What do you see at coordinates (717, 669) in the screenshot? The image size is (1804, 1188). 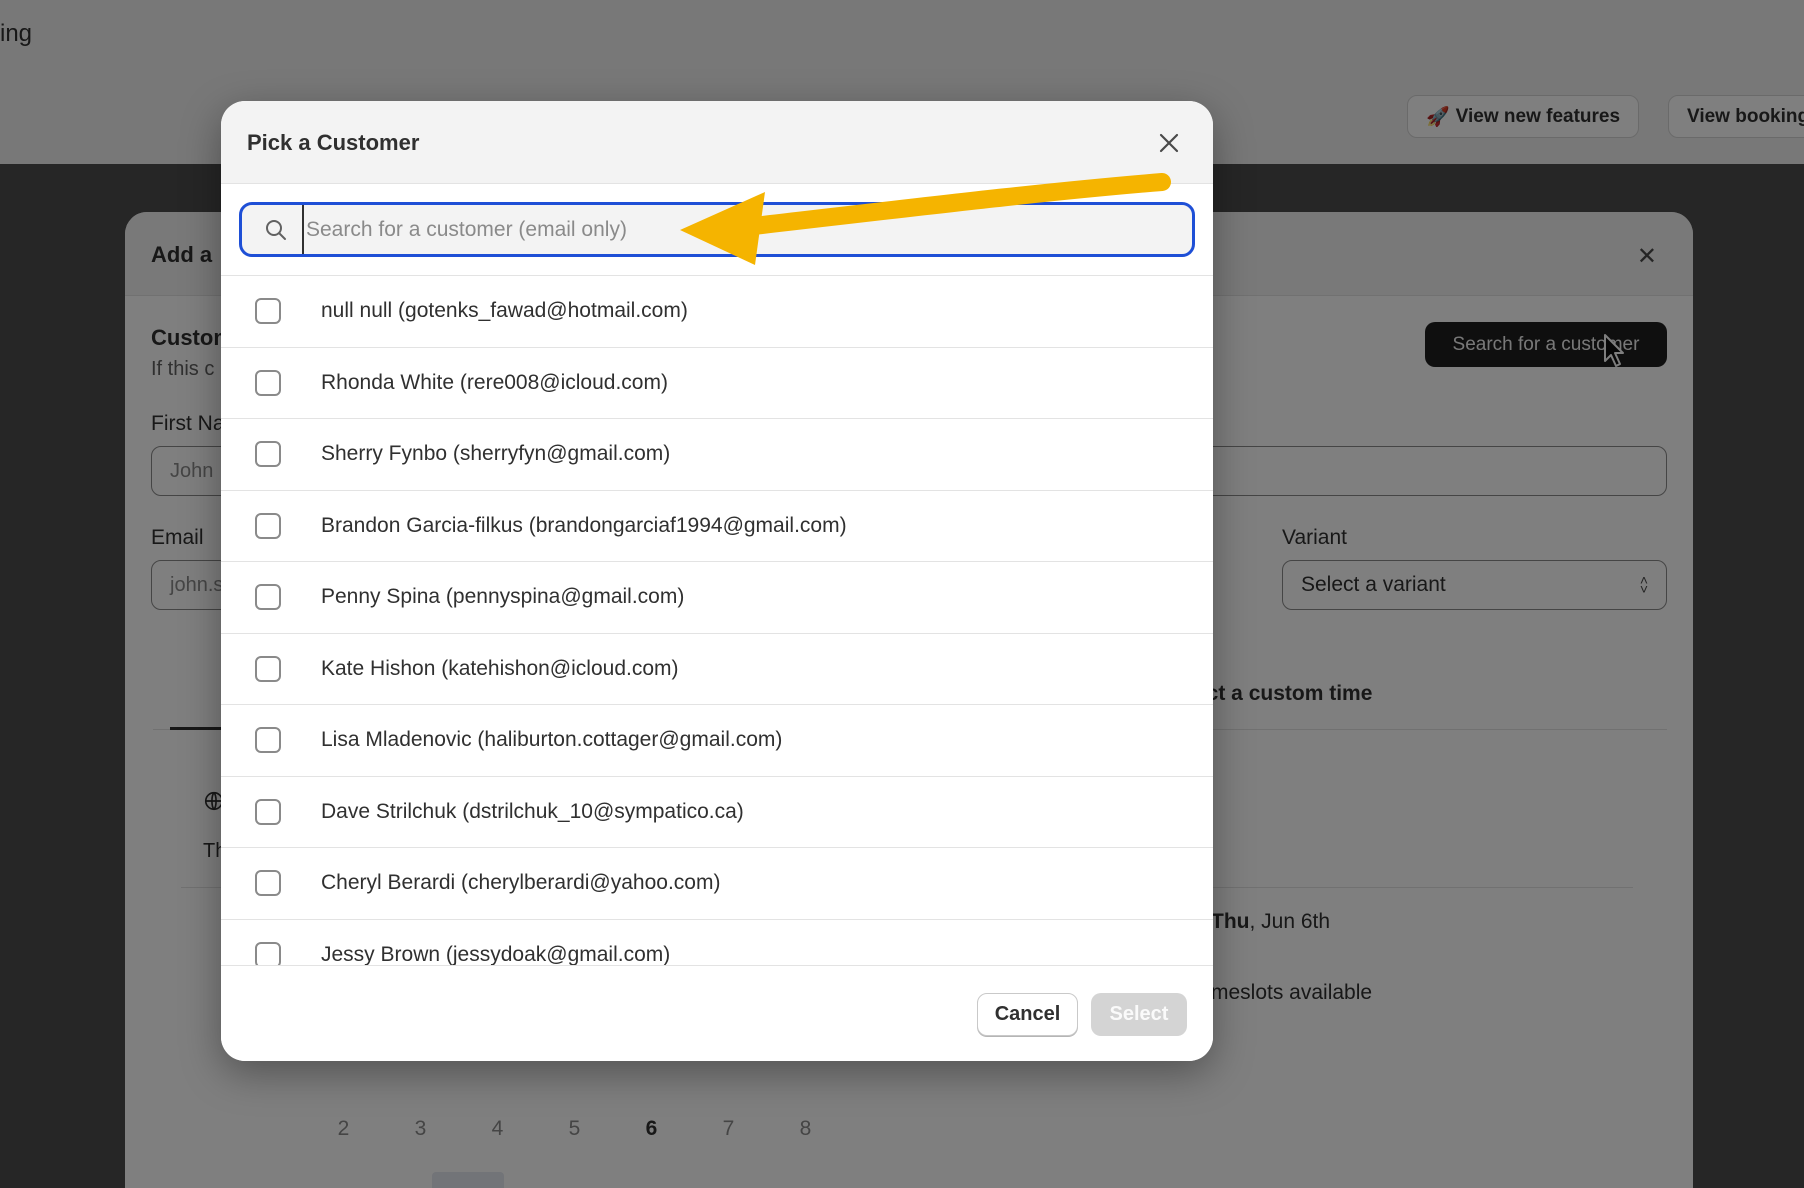 I see `customer-row: Kate Hishon (katehishon@icloud.com)` at bounding box center [717, 669].